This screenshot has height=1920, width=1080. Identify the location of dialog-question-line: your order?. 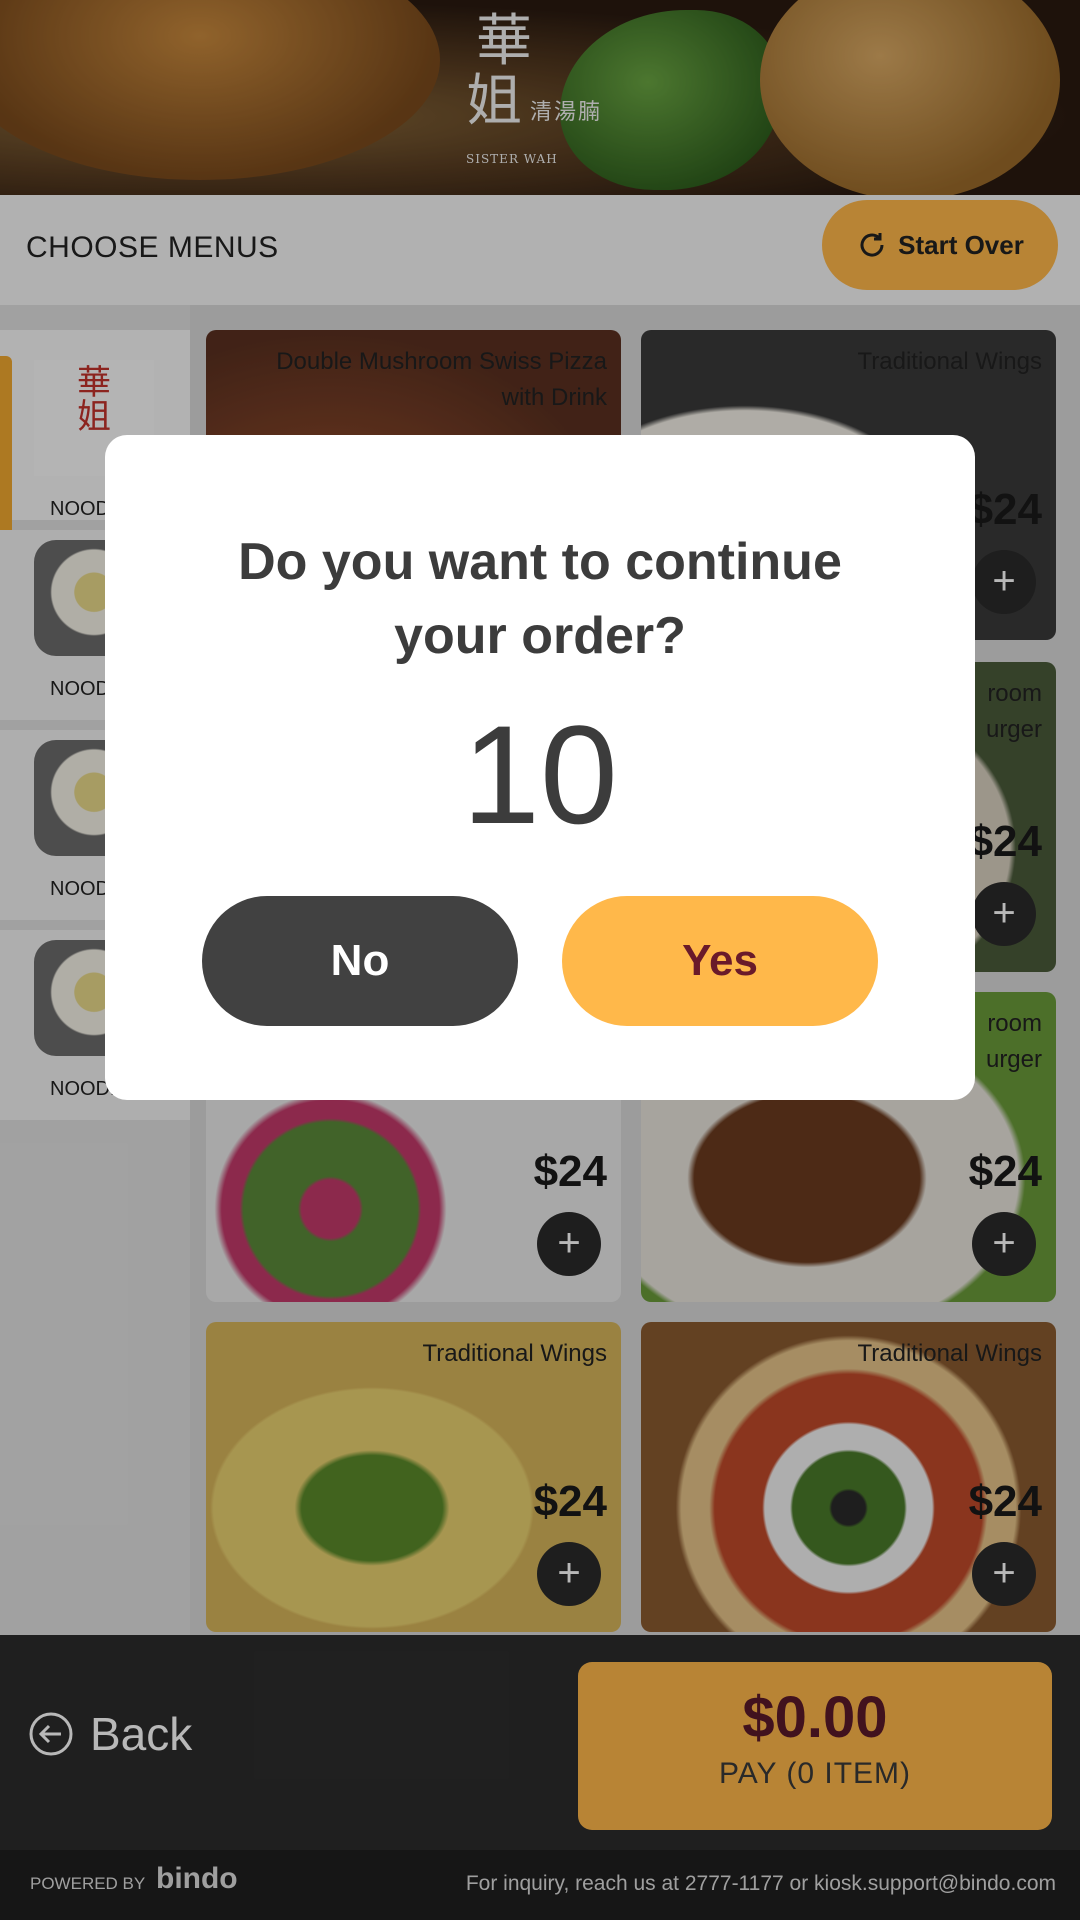
(540, 636).